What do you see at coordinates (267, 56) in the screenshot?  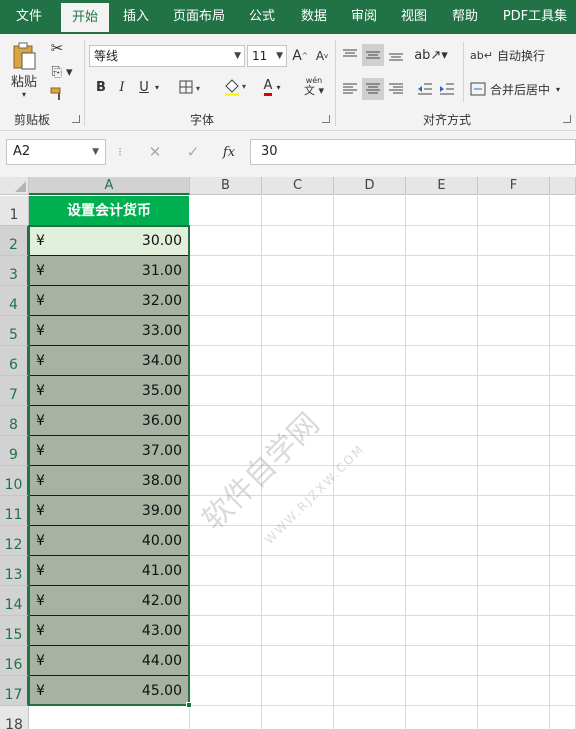 I see `font-size-select: 11 ▼` at bounding box center [267, 56].